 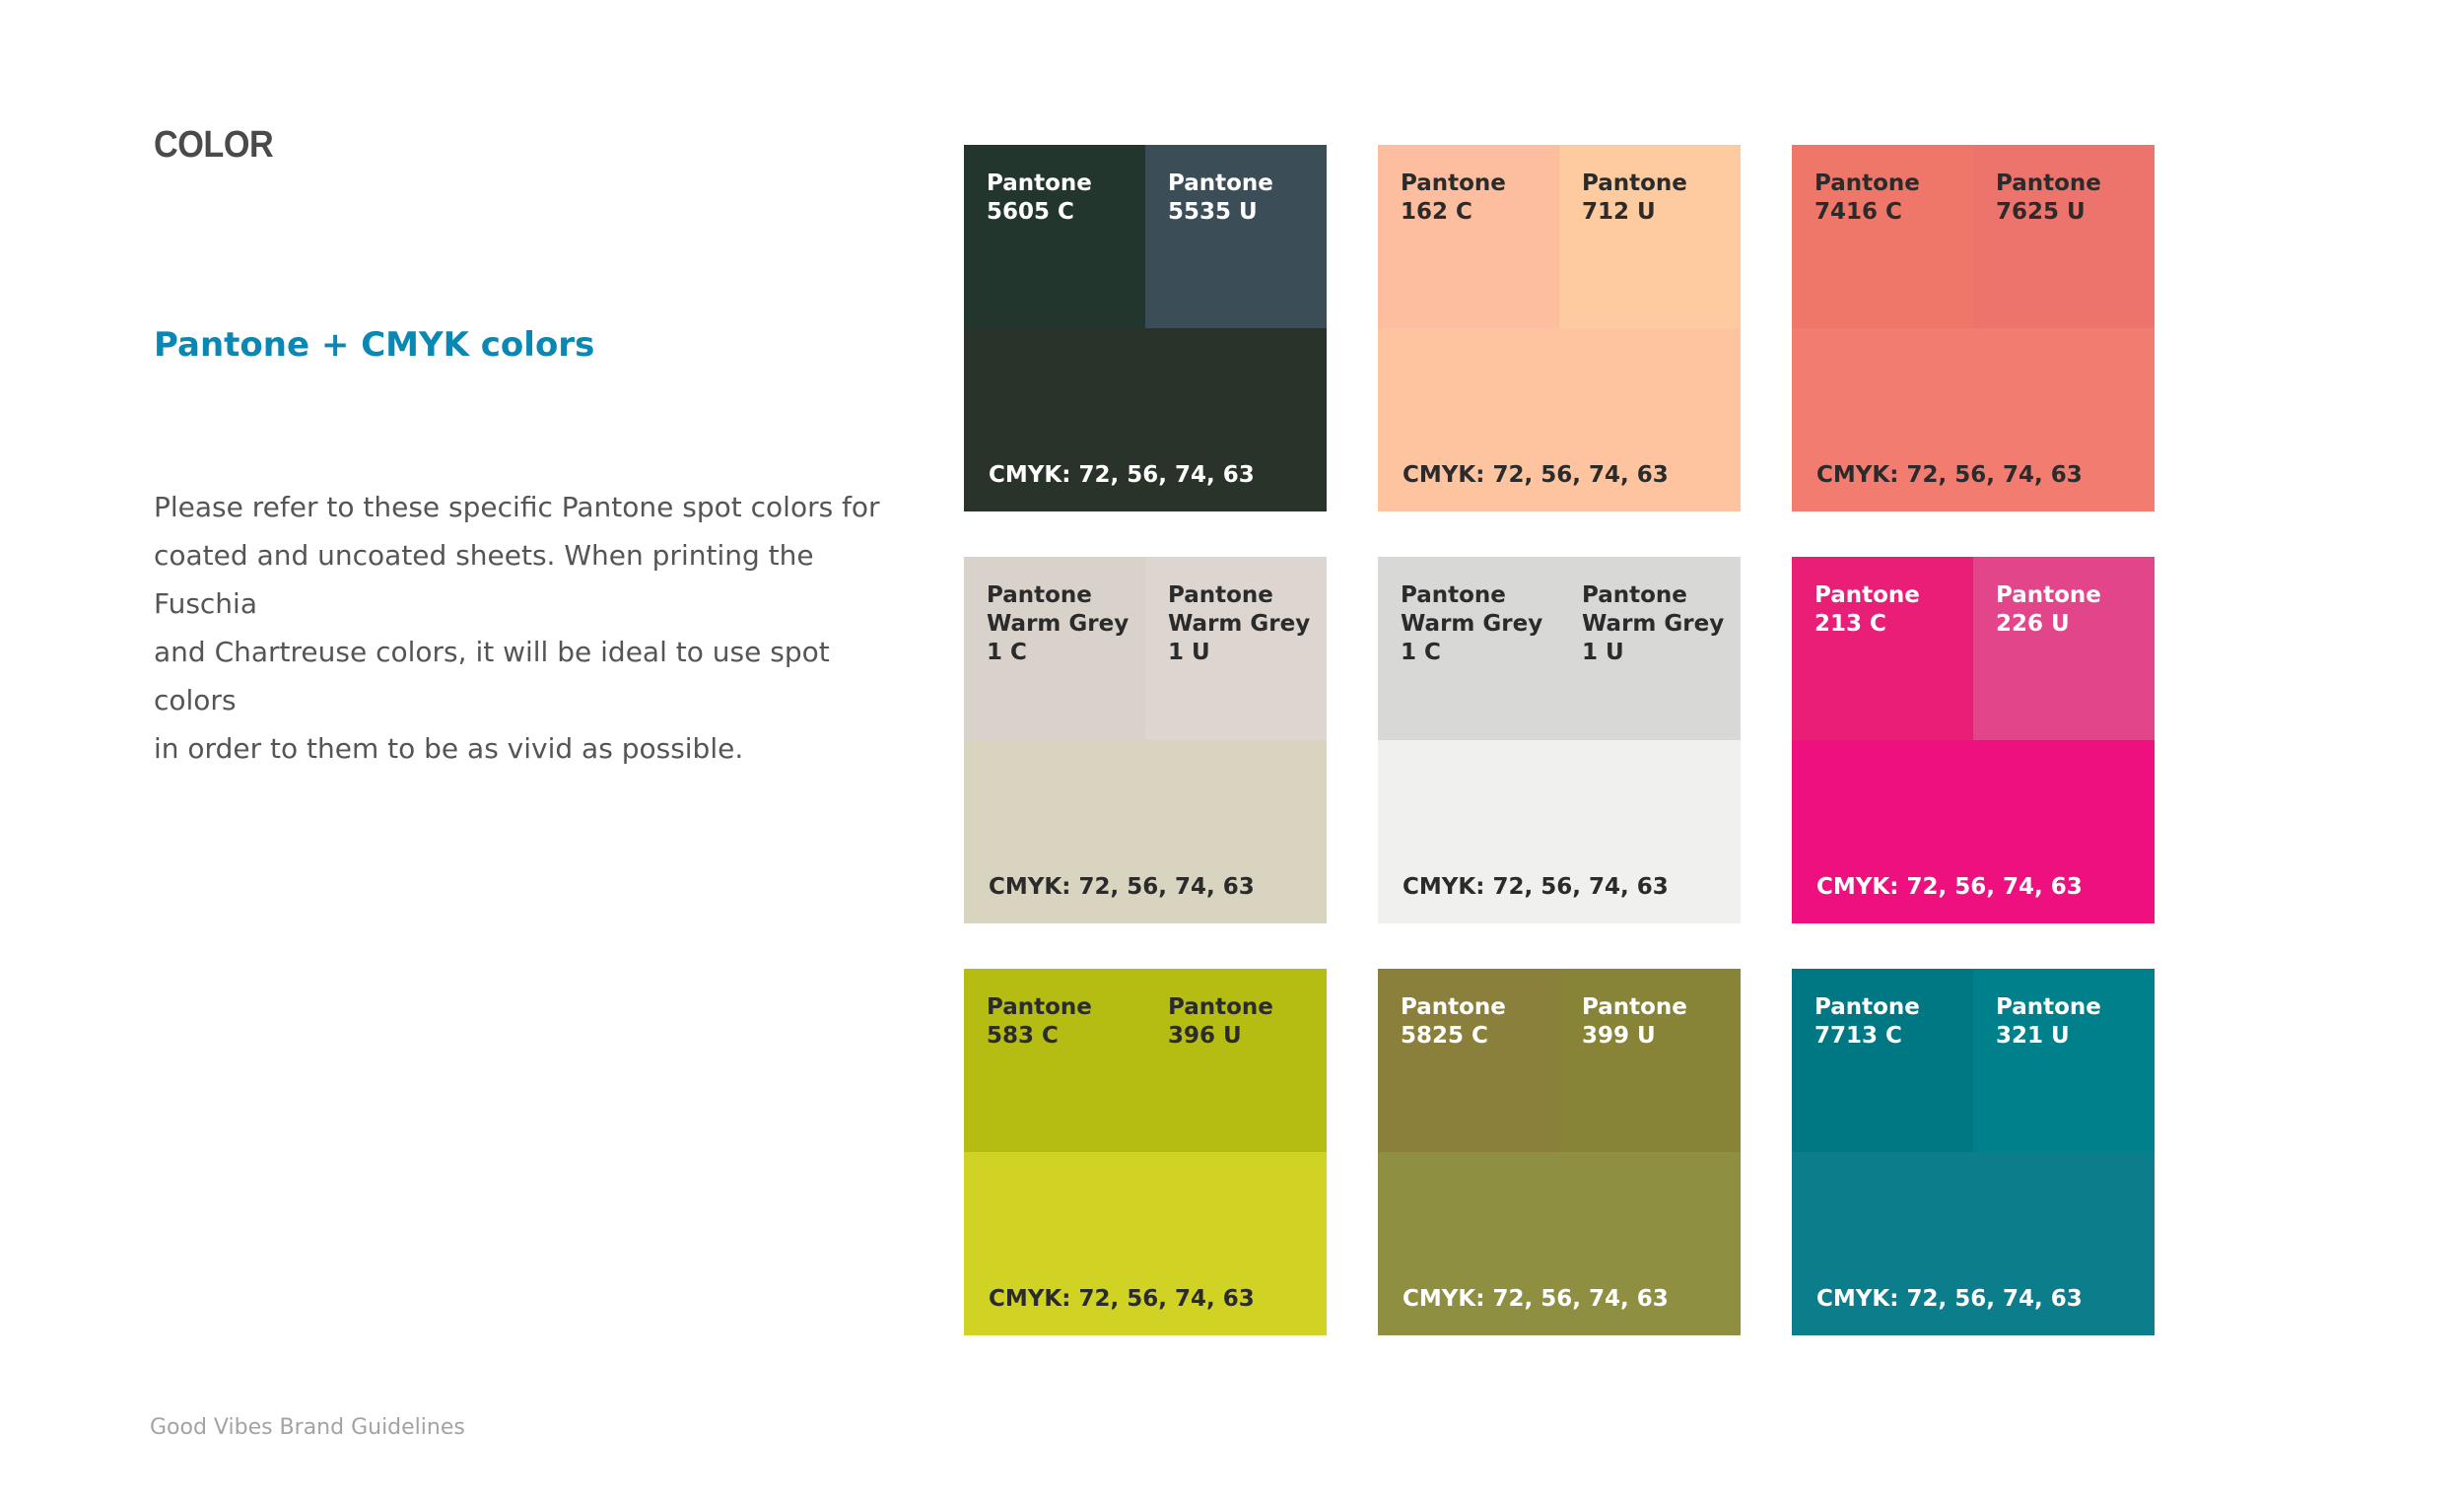 What do you see at coordinates (1054, 236) in the screenshot?
I see `pantone-coated-cell: Pantone 5605 C` at bounding box center [1054, 236].